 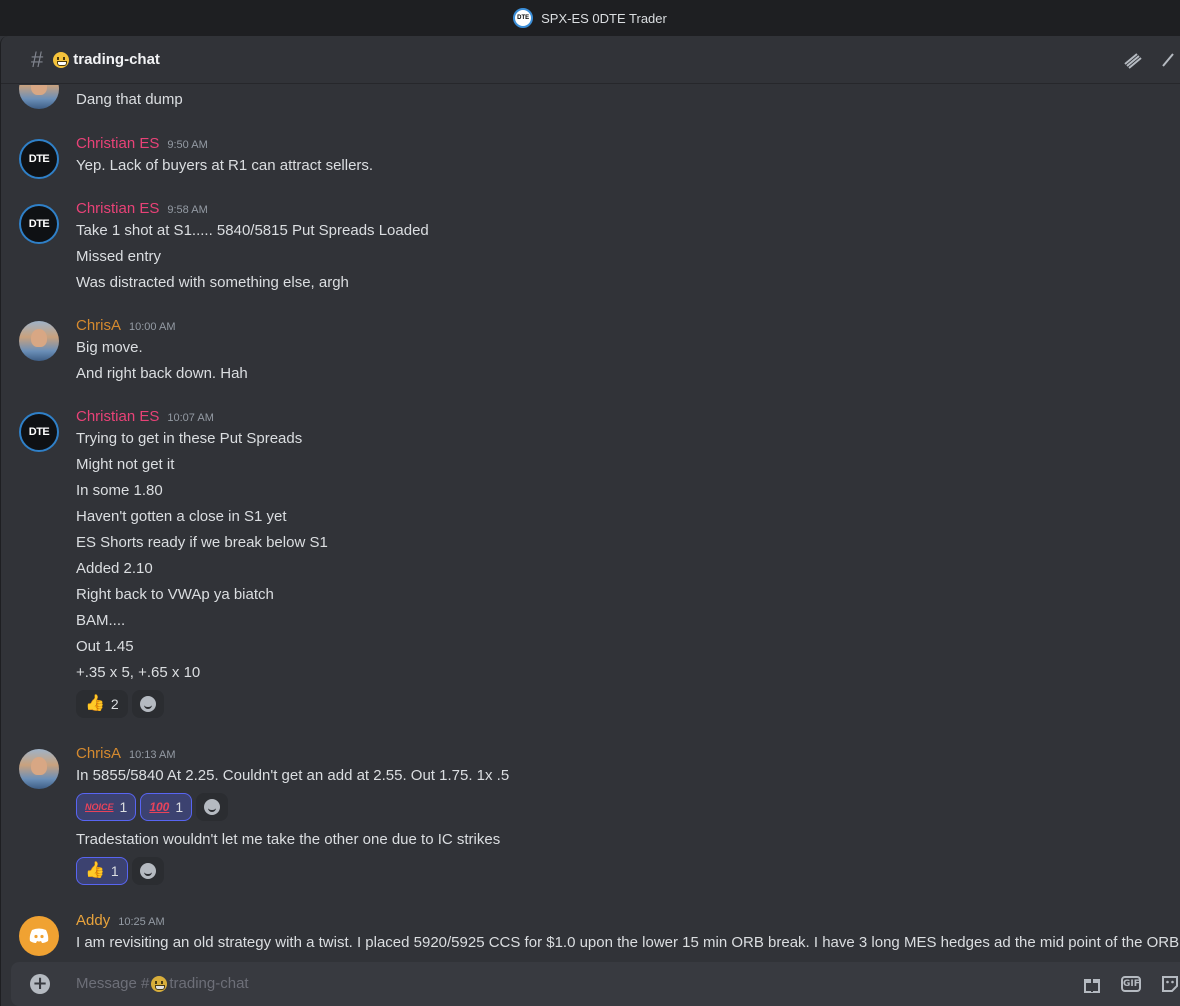 I want to click on placeholder-channel: trading-chat, so click(x=209, y=983).